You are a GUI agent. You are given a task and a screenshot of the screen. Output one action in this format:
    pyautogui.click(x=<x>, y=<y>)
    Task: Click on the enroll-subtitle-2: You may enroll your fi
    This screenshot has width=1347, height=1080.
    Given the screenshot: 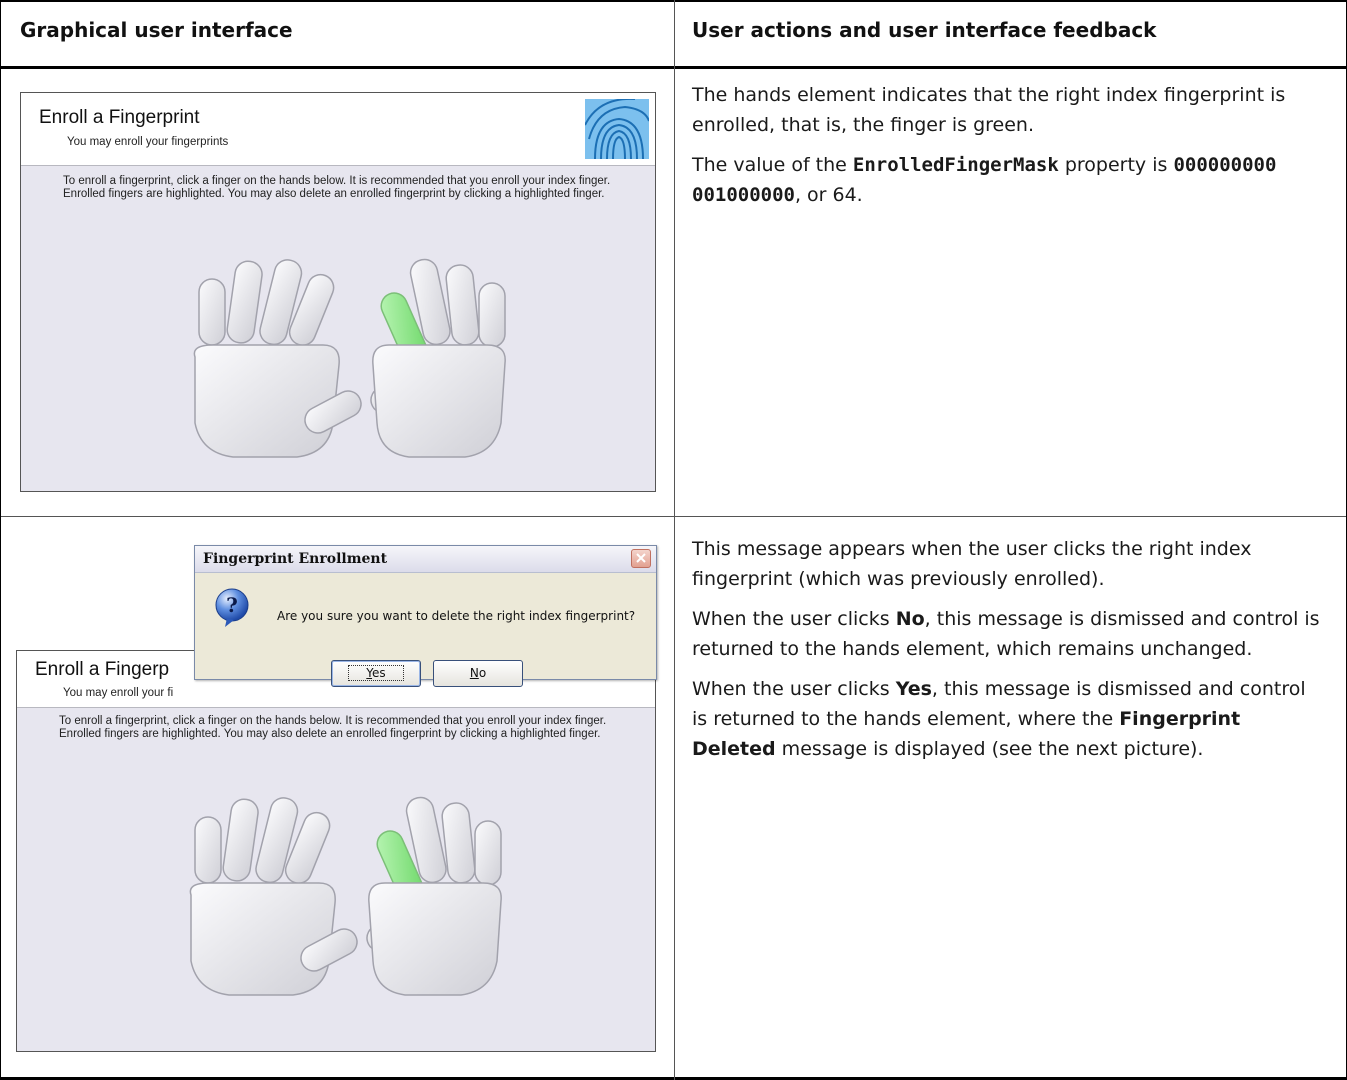 What is the action you would take?
    pyautogui.click(x=118, y=693)
    